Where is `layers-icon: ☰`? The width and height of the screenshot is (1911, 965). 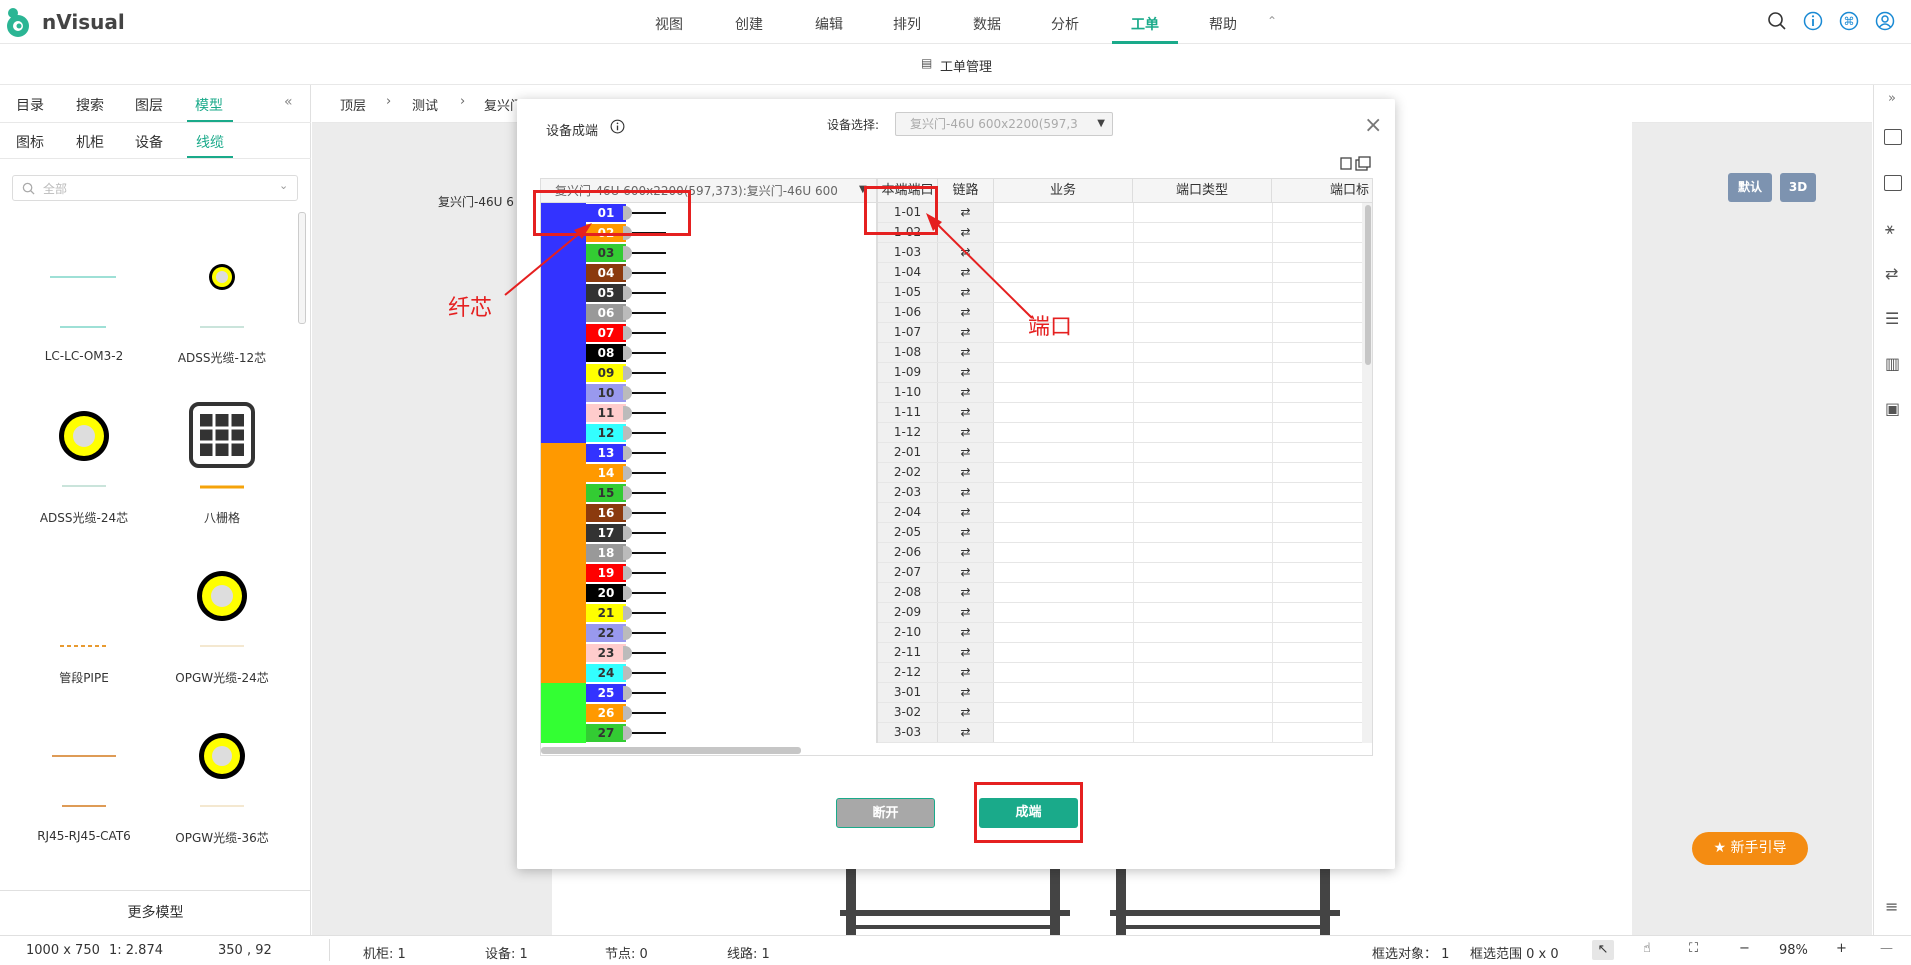
layers-icon: ☰ is located at coordinates (1892, 318).